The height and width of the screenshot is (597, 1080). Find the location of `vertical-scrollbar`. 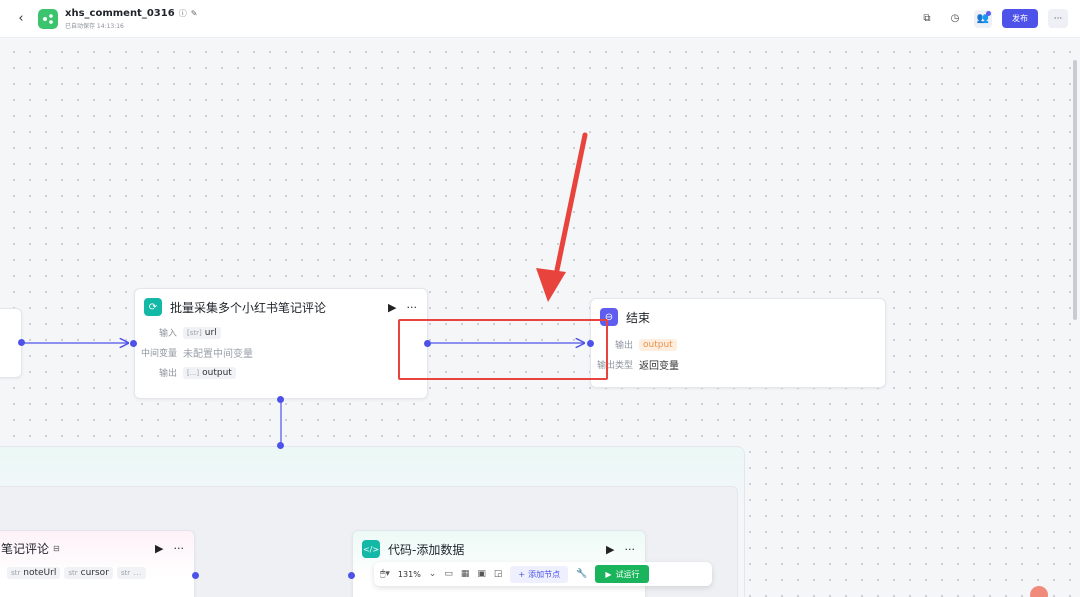

vertical-scrollbar is located at coordinates (1075, 190).